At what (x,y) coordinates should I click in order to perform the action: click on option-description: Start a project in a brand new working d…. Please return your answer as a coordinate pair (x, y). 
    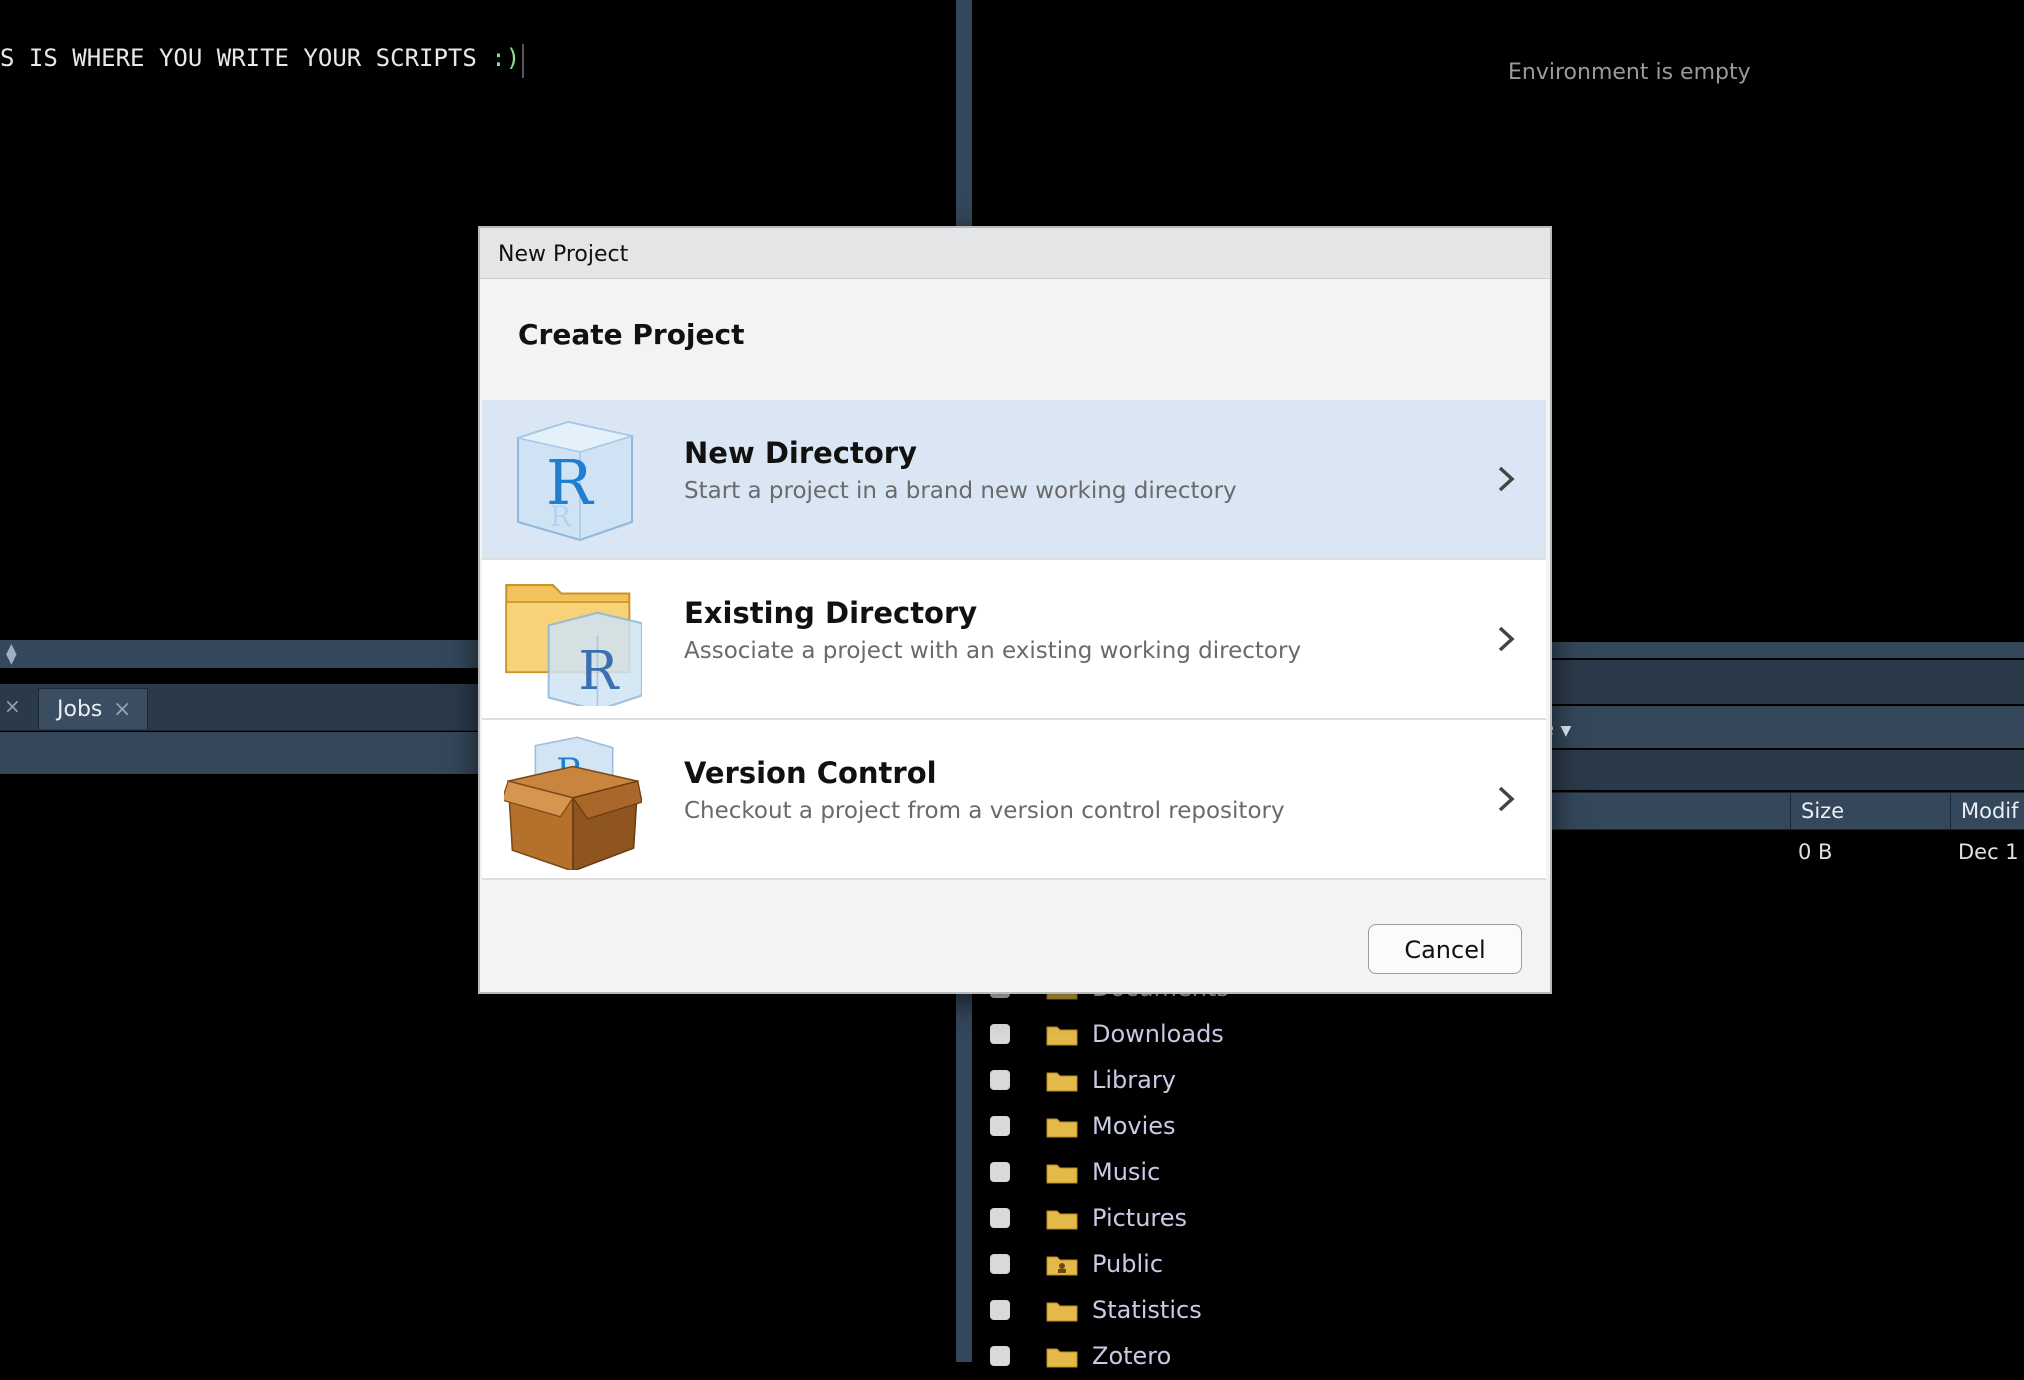
    Looking at the image, I should click on (960, 491).